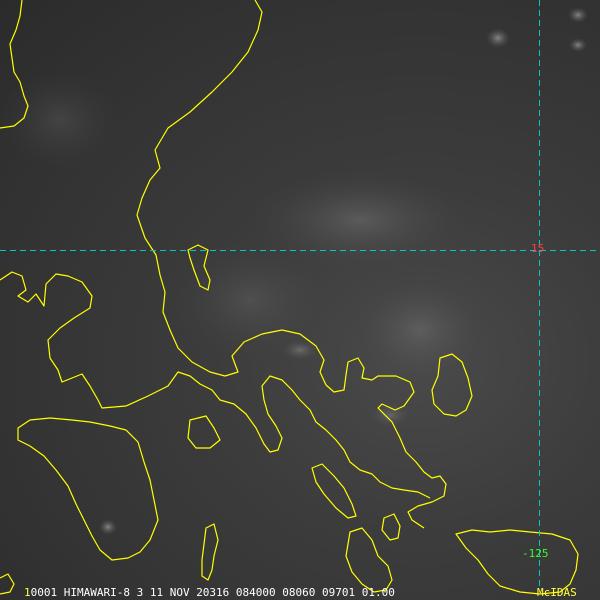  What do you see at coordinates (369, 560) in the screenshot?
I see `coastline-masbate` at bounding box center [369, 560].